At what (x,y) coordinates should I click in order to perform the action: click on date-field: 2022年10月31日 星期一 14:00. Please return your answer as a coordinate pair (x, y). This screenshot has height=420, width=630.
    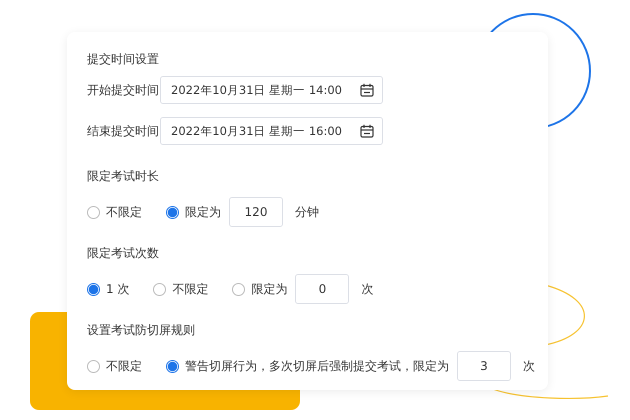
    Looking at the image, I should click on (271, 90).